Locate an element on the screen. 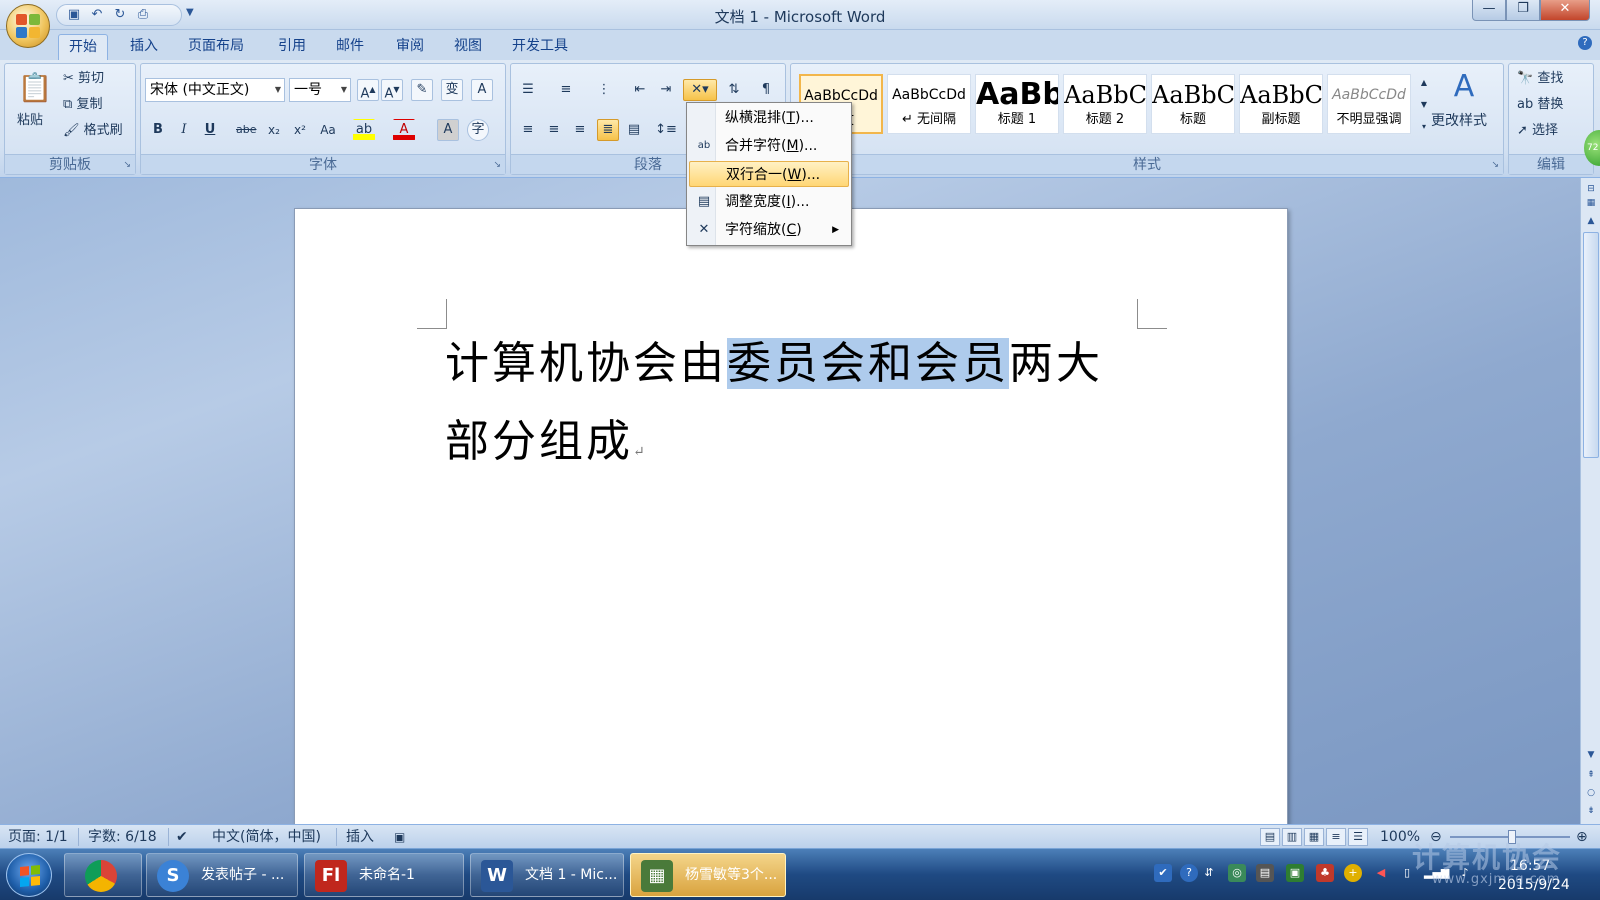  outline-view-icon: ≡ is located at coordinates (1336, 837).